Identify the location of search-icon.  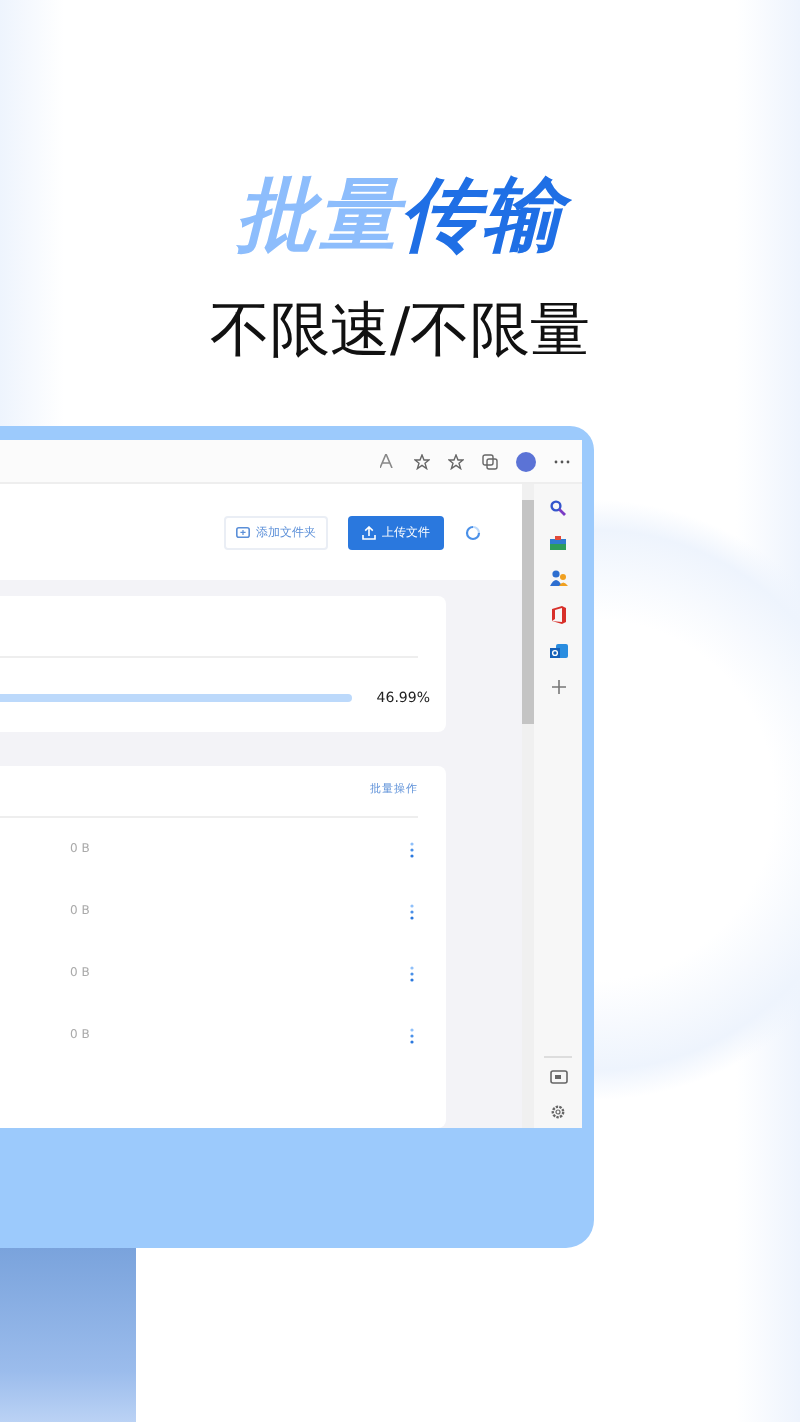
(558, 508).